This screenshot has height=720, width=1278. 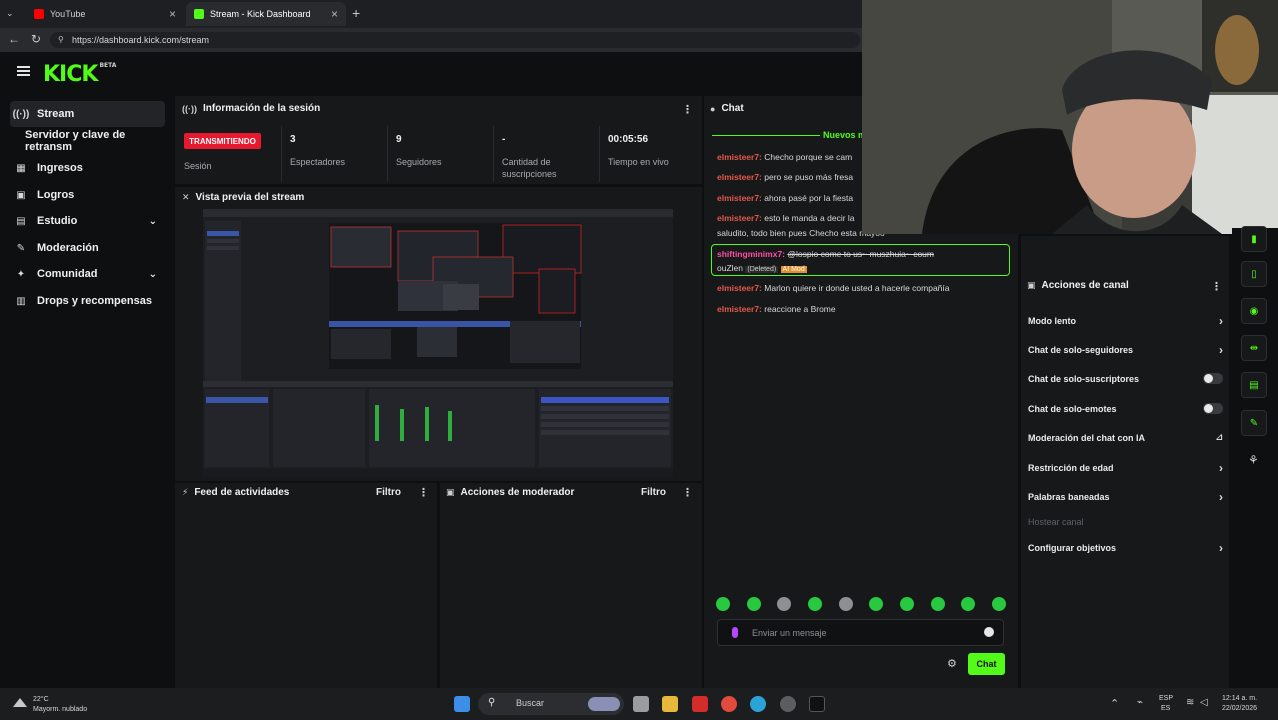 What do you see at coordinates (989, 632) in the screenshot?
I see `emoji-icon` at bounding box center [989, 632].